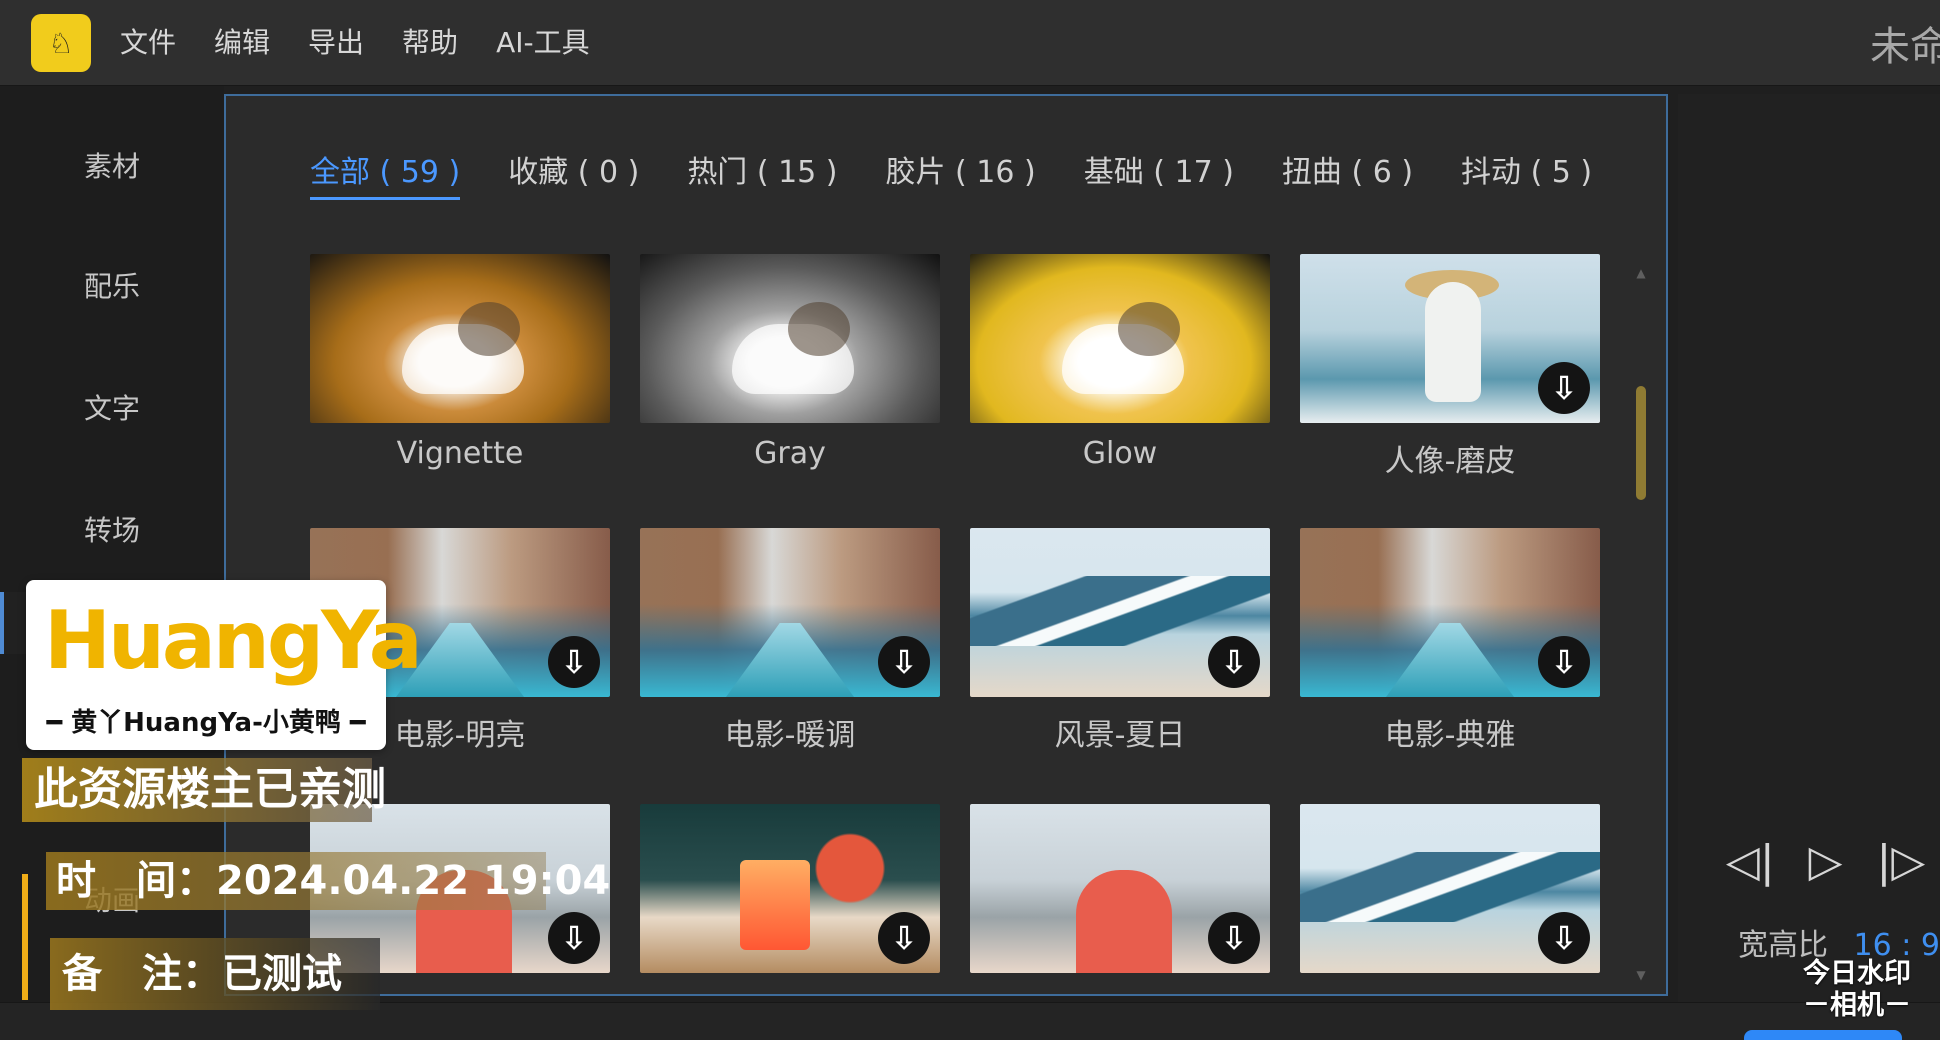  I want to click on tab-distortion: 扭曲 ( 6 ), so click(1347, 177).